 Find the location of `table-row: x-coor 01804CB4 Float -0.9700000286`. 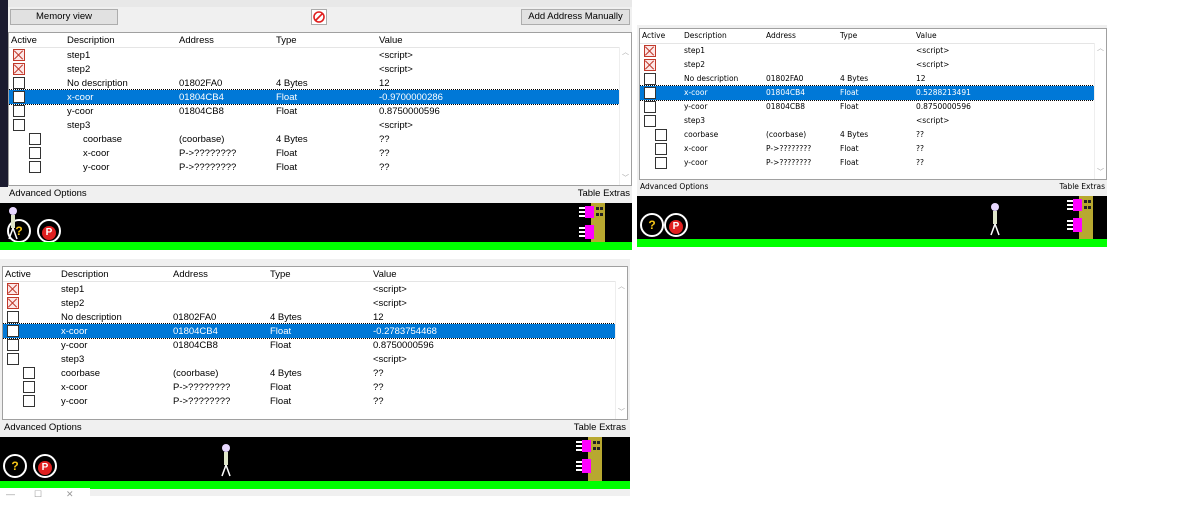

table-row: x-coor 01804CB4 Float -0.9700000286 is located at coordinates (314, 97).